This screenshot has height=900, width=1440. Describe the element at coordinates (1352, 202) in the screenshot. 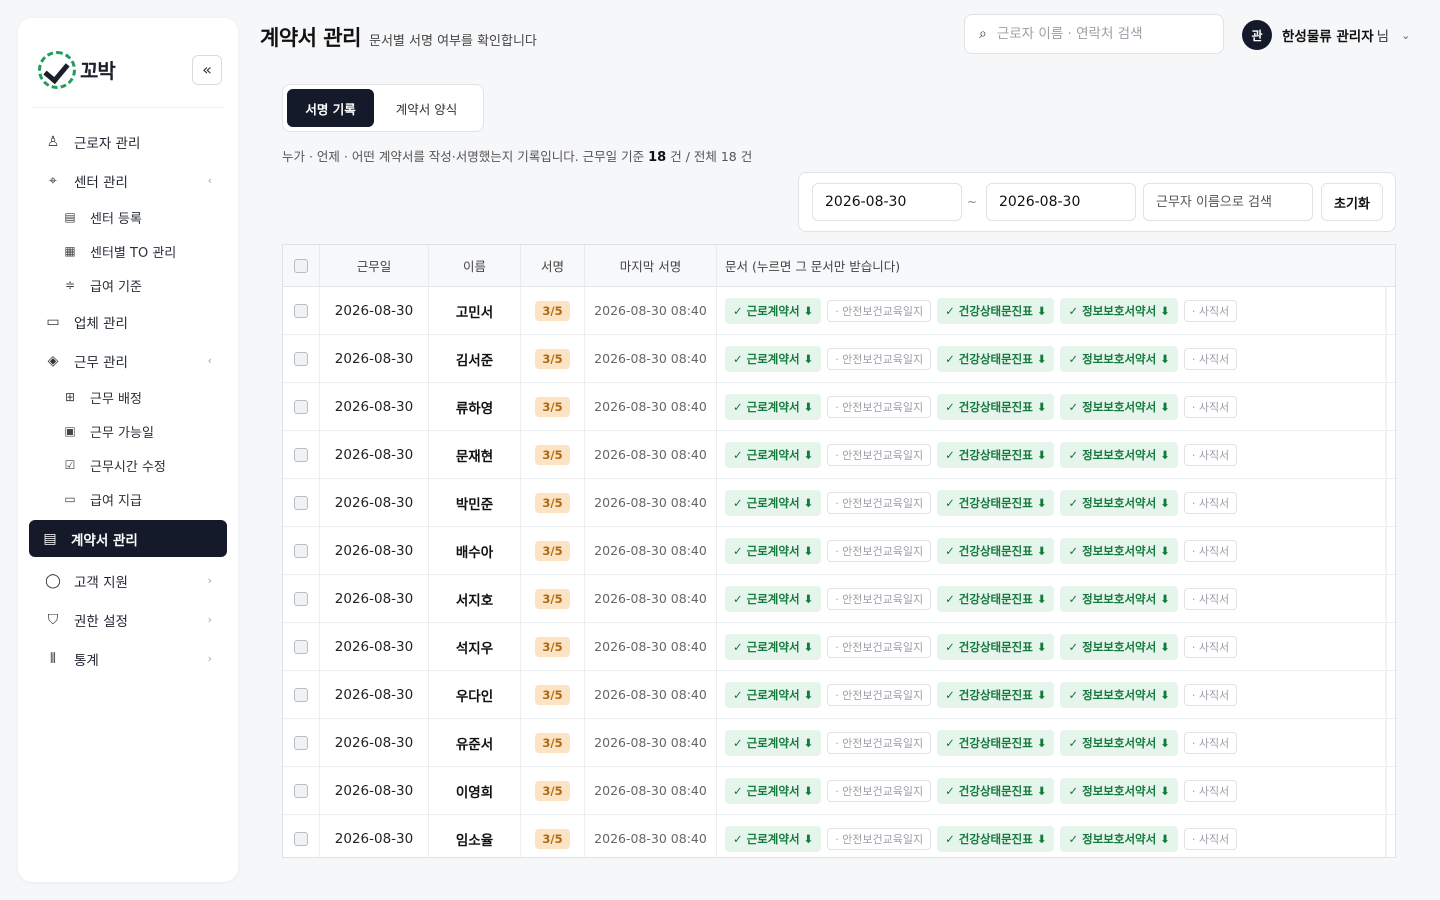

I see `reset-button: 초기화` at that location.